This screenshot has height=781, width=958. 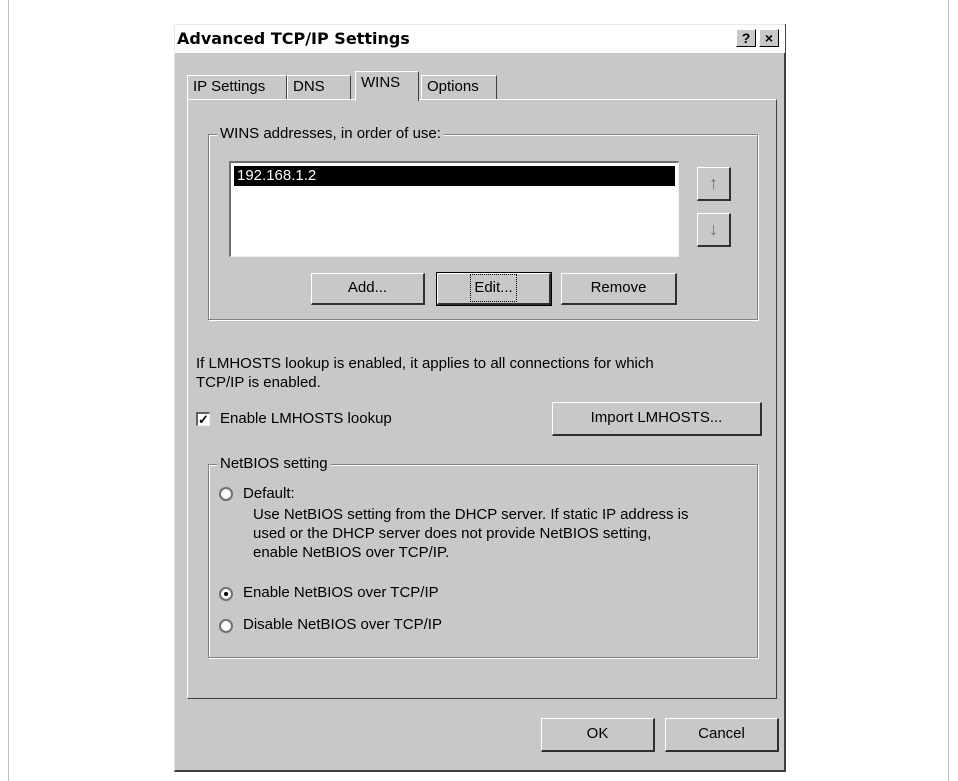 I want to click on arrow-down-icon: ↓, so click(x=713, y=229).